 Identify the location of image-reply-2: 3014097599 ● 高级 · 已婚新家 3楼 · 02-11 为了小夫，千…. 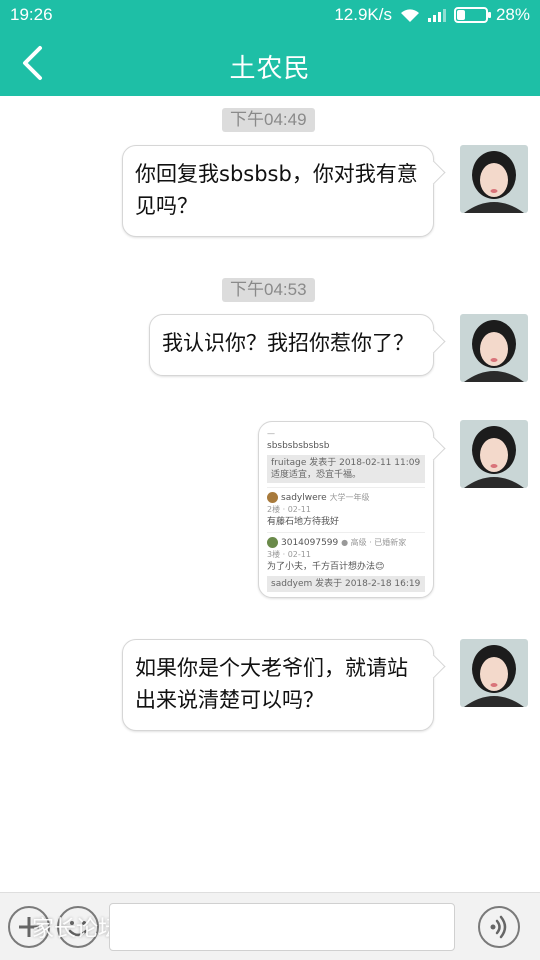
(346, 555).